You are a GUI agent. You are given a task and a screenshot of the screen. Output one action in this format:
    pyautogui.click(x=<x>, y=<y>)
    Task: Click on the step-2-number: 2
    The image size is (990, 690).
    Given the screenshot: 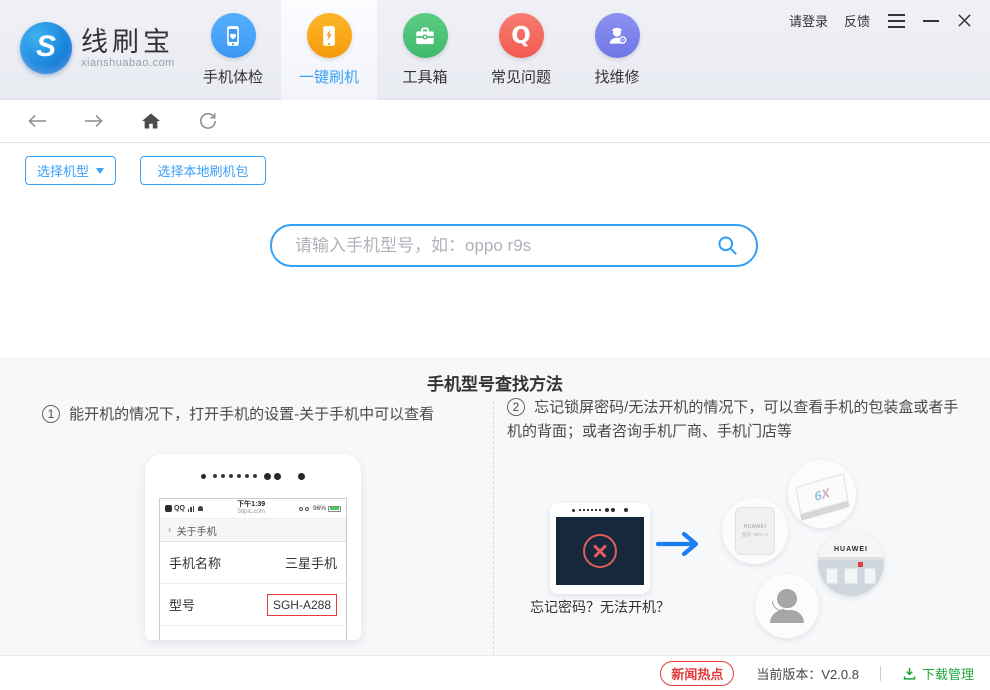 What is the action you would take?
    pyautogui.click(x=516, y=407)
    